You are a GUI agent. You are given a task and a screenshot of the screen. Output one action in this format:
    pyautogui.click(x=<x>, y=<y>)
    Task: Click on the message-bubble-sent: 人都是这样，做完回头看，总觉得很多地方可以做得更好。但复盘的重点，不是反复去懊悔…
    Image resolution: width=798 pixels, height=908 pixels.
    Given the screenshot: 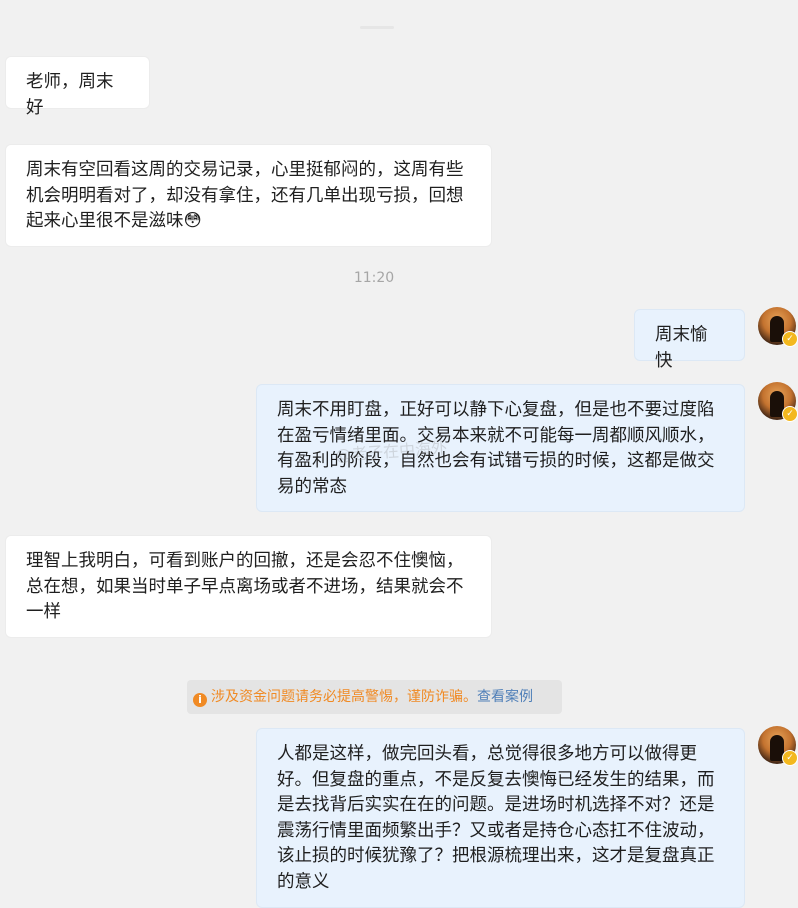 What is the action you would take?
    pyautogui.click(x=500, y=818)
    